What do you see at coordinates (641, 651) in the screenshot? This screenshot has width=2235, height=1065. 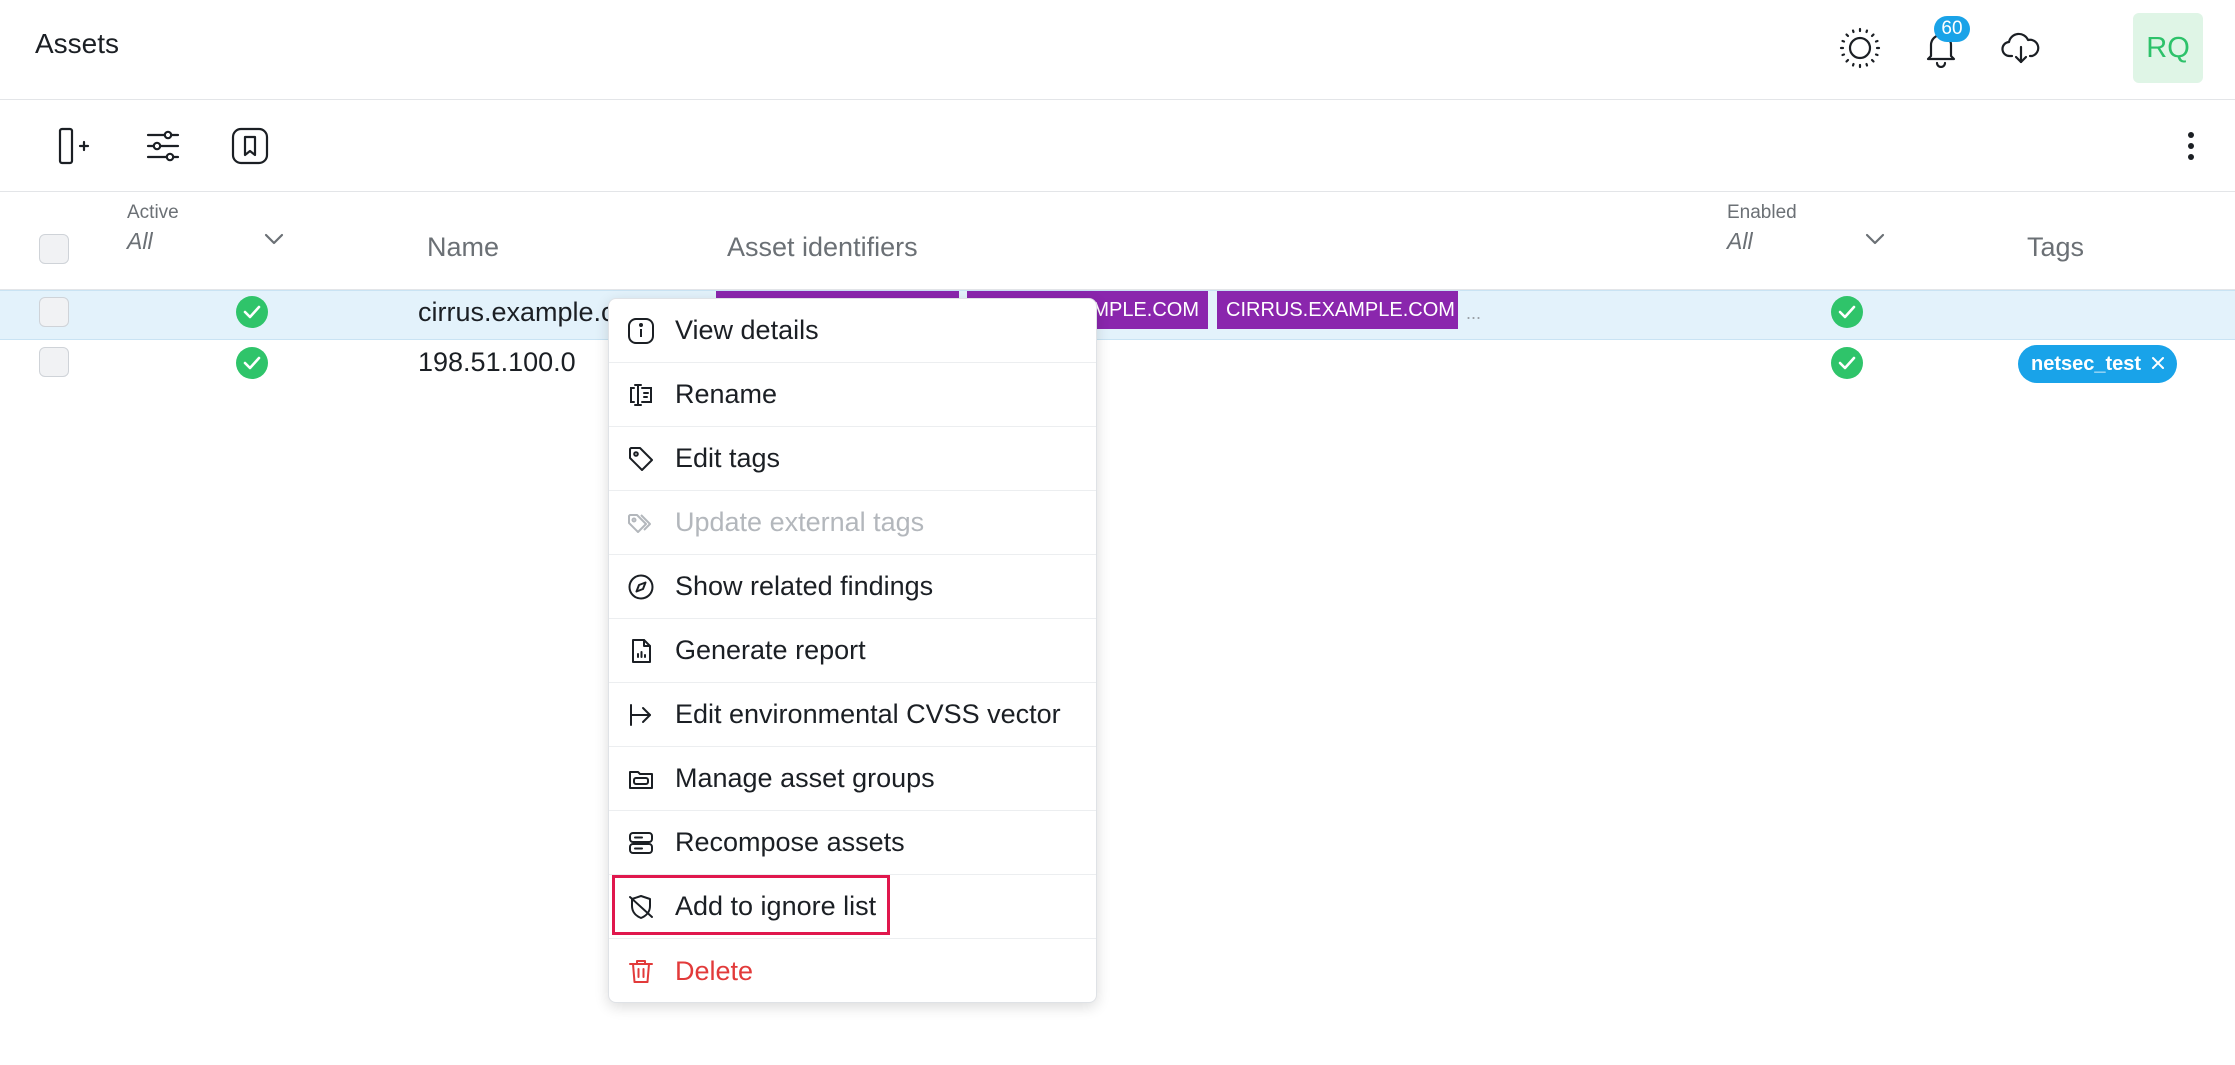 I see `report-file-icon` at bounding box center [641, 651].